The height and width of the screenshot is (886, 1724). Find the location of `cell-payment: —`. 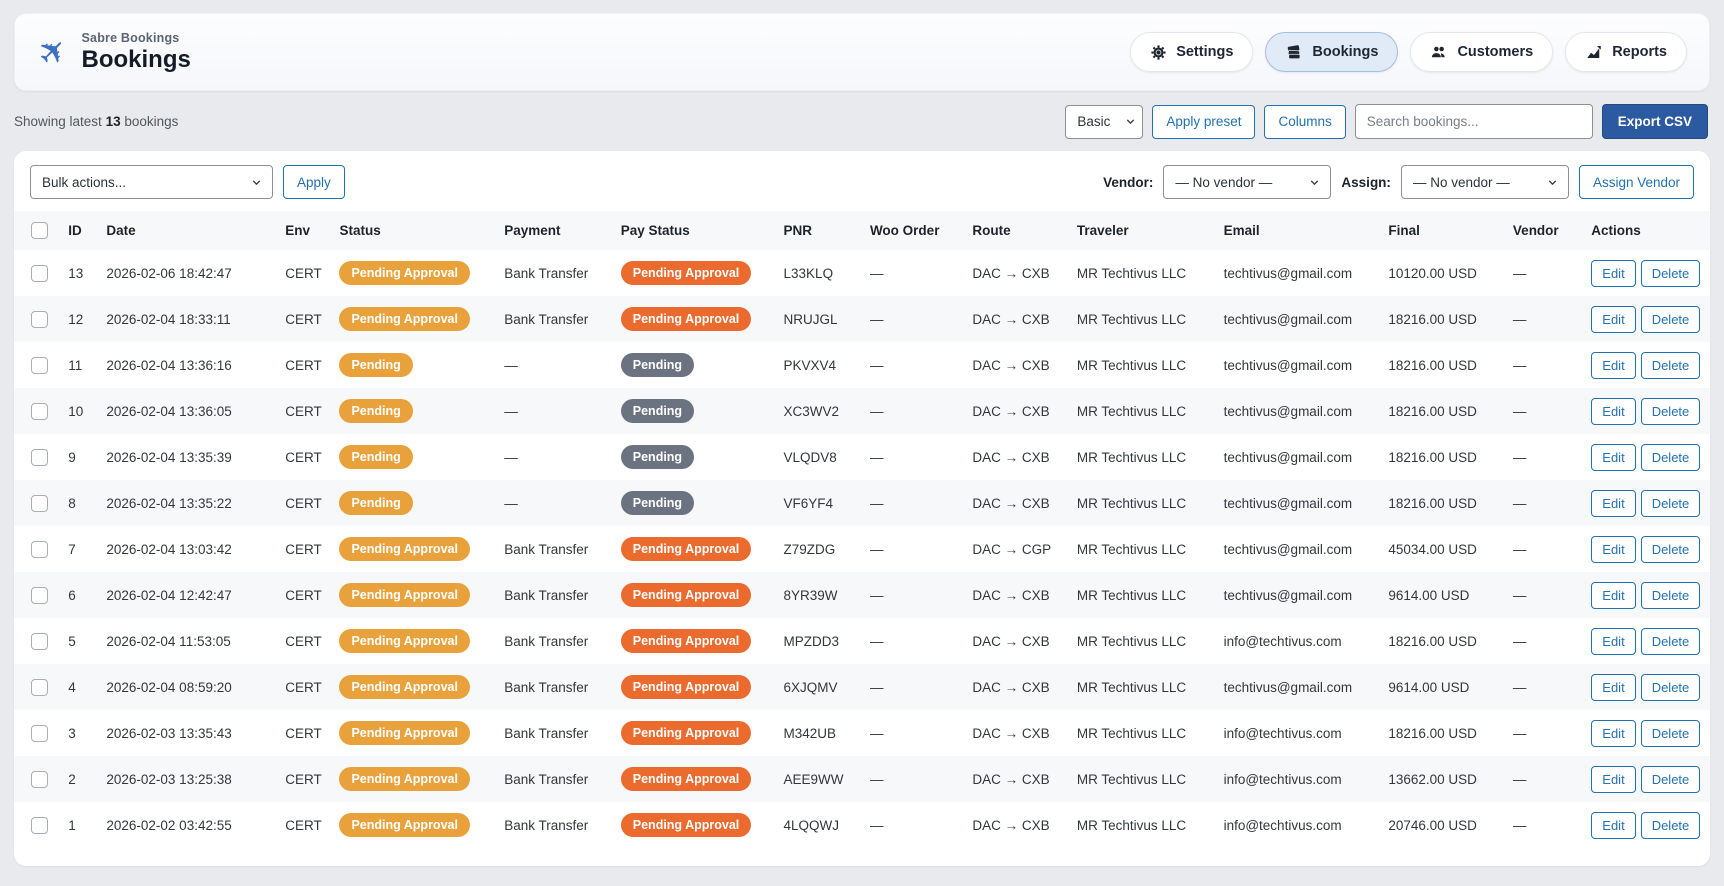

cell-payment: — is located at coordinates (511, 457).